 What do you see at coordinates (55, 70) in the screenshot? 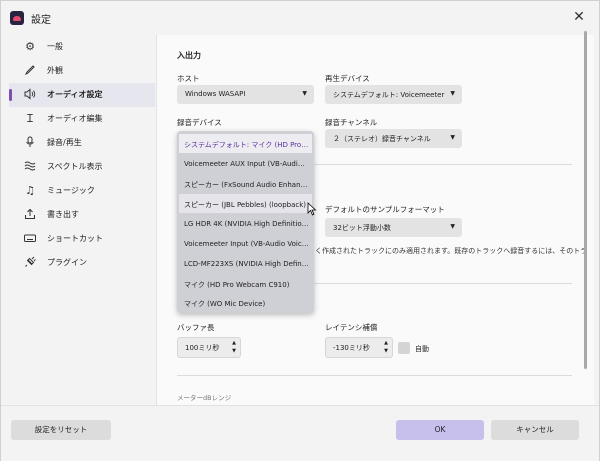
I see `sidebar-item-label: 外観` at bounding box center [55, 70].